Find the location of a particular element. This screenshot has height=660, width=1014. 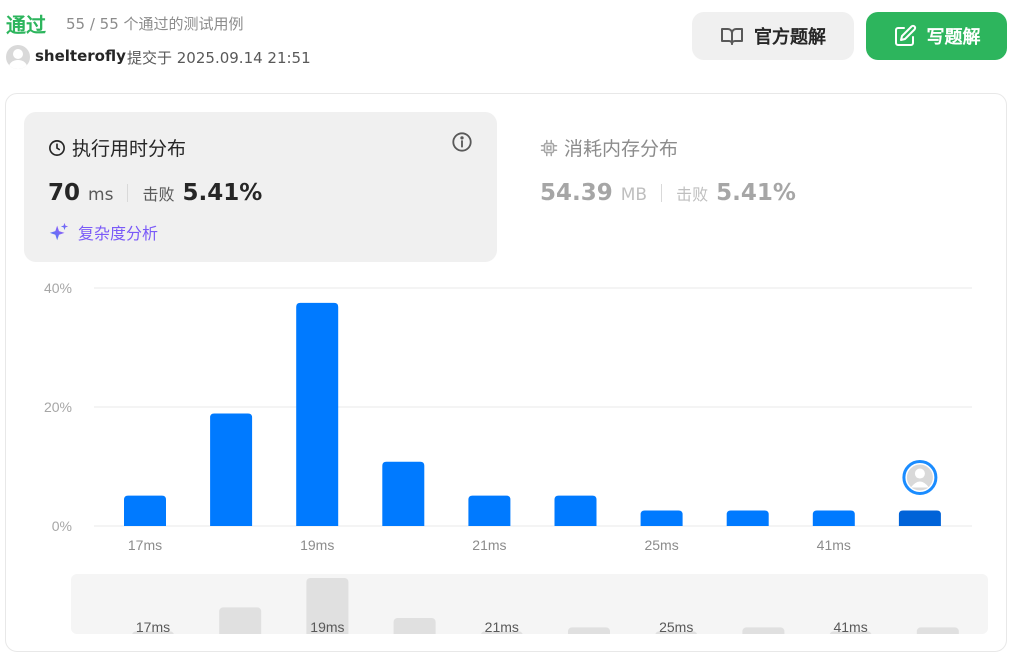

edit-icon is located at coordinates (905, 35).